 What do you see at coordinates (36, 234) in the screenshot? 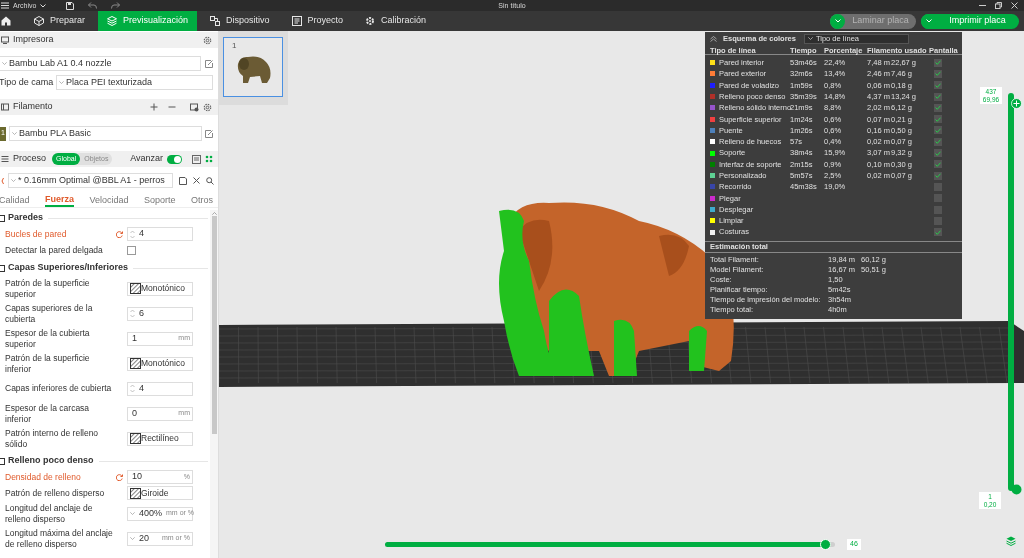
I see `setting-label: Bucles de pared` at bounding box center [36, 234].